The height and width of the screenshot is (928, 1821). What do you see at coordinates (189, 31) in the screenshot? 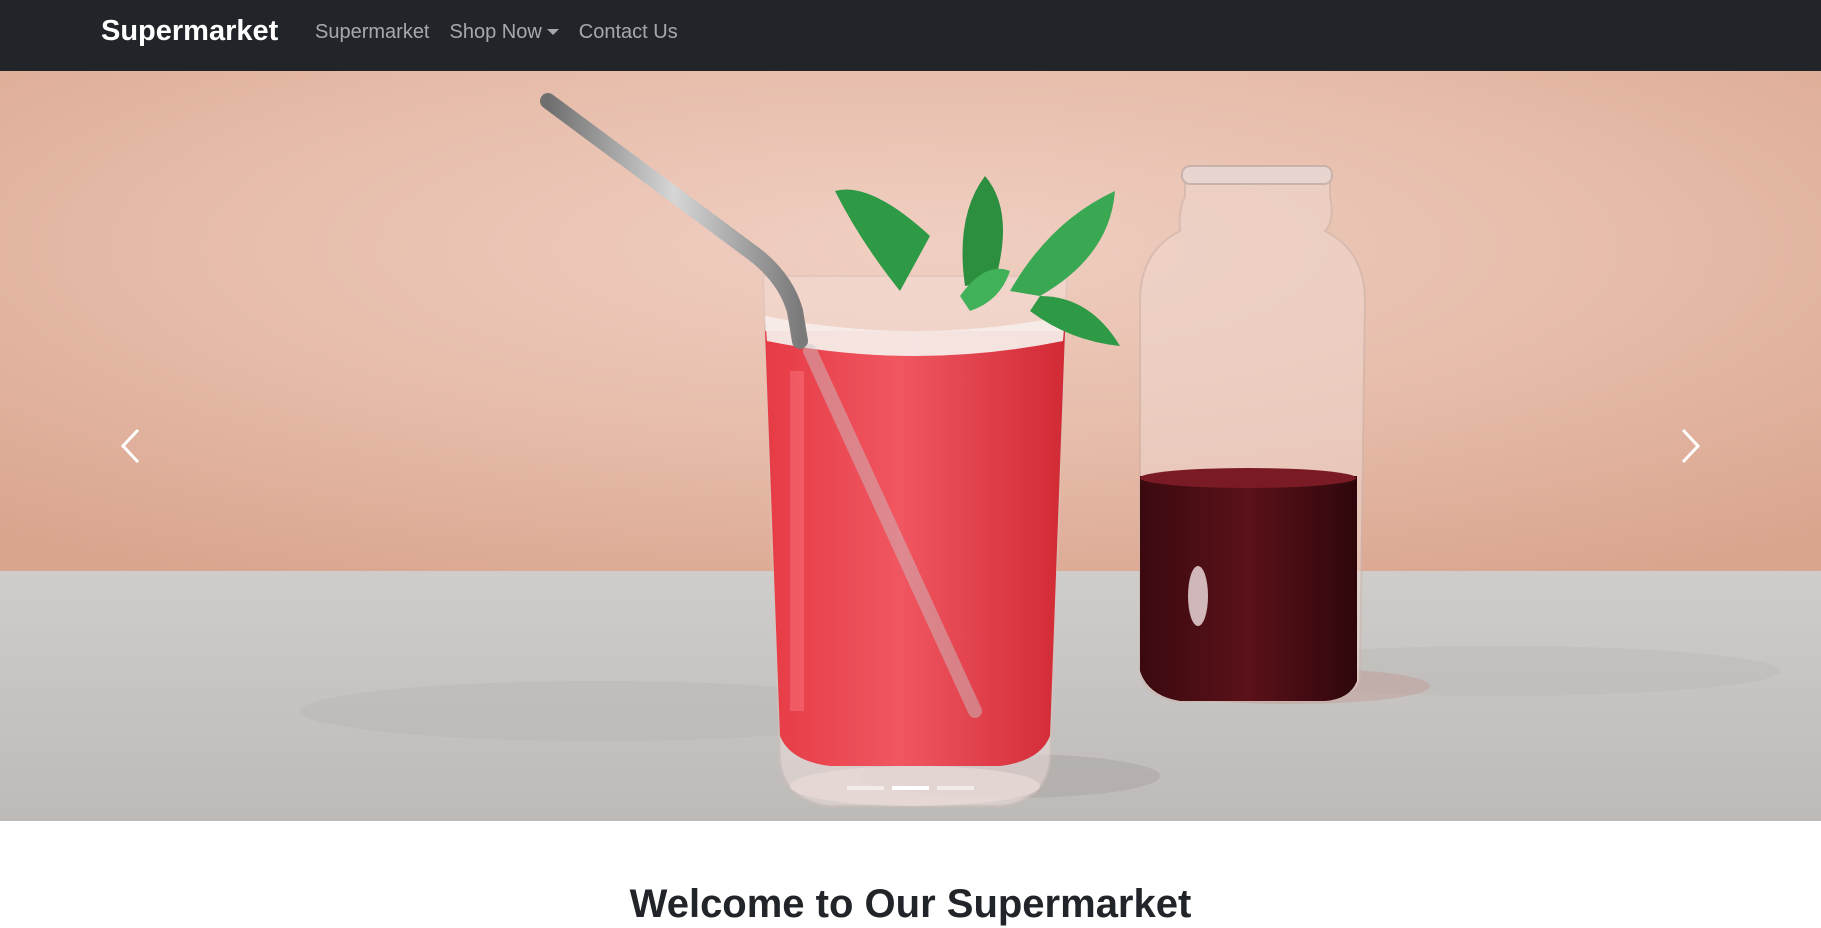
I see `brand-link: Supermarket` at bounding box center [189, 31].